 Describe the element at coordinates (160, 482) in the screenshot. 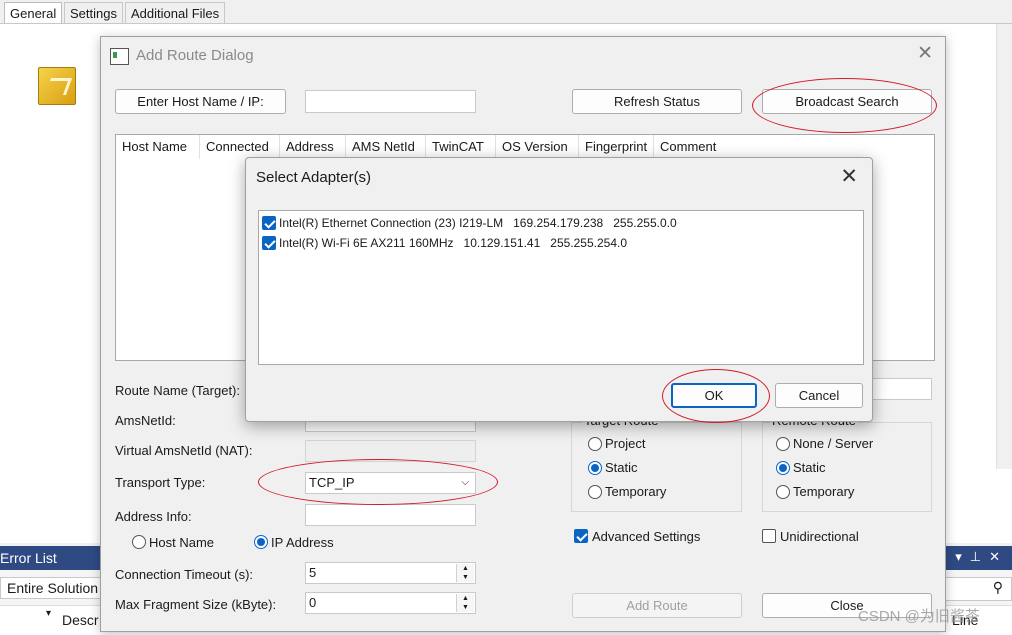

I see `transport-type-label: Transport Type:` at that location.